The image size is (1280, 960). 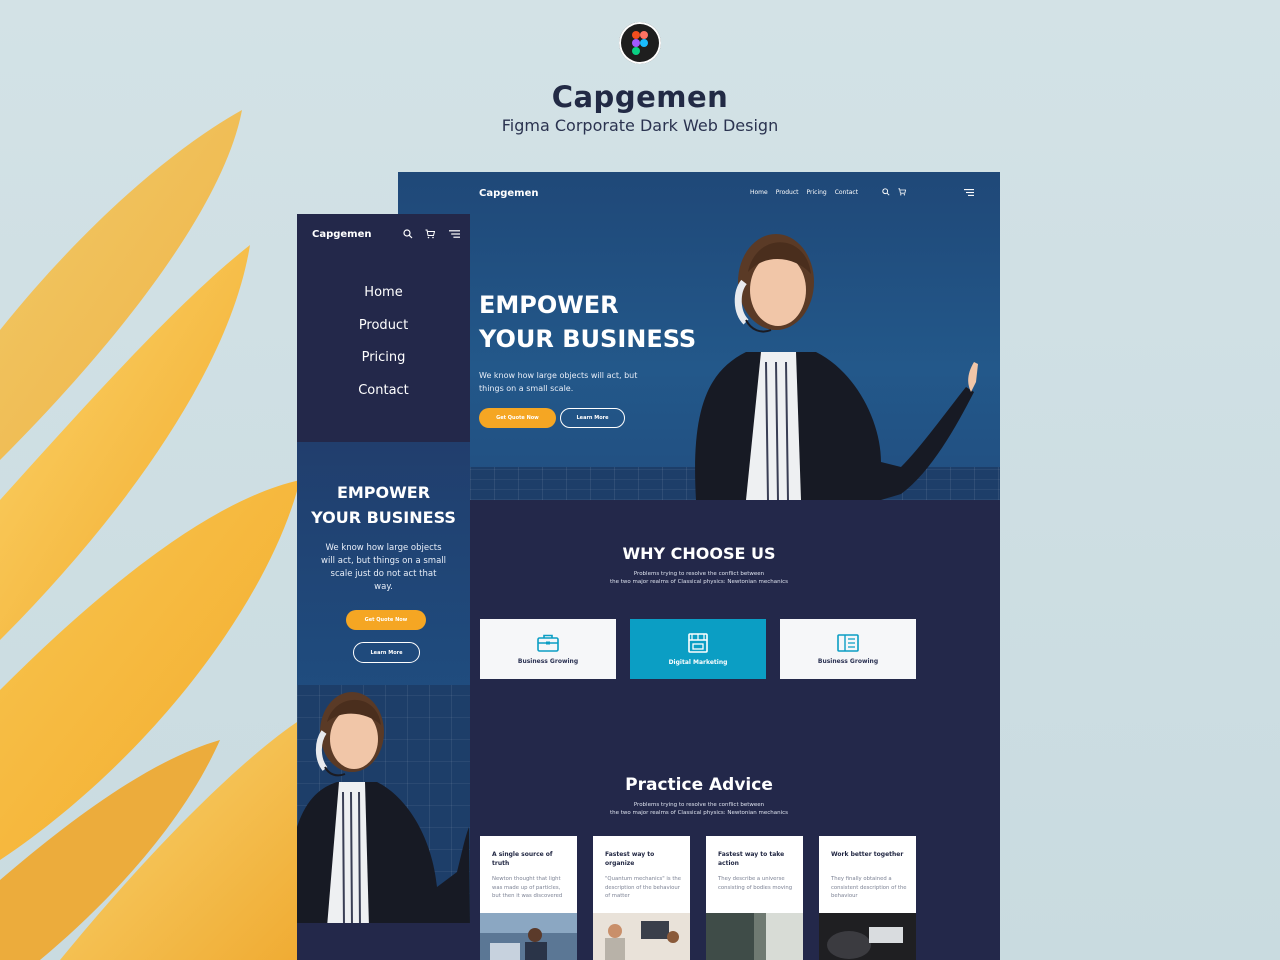 What do you see at coordinates (640, 43) in the screenshot?
I see `figma-logo-icon` at bounding box center [640, 43].